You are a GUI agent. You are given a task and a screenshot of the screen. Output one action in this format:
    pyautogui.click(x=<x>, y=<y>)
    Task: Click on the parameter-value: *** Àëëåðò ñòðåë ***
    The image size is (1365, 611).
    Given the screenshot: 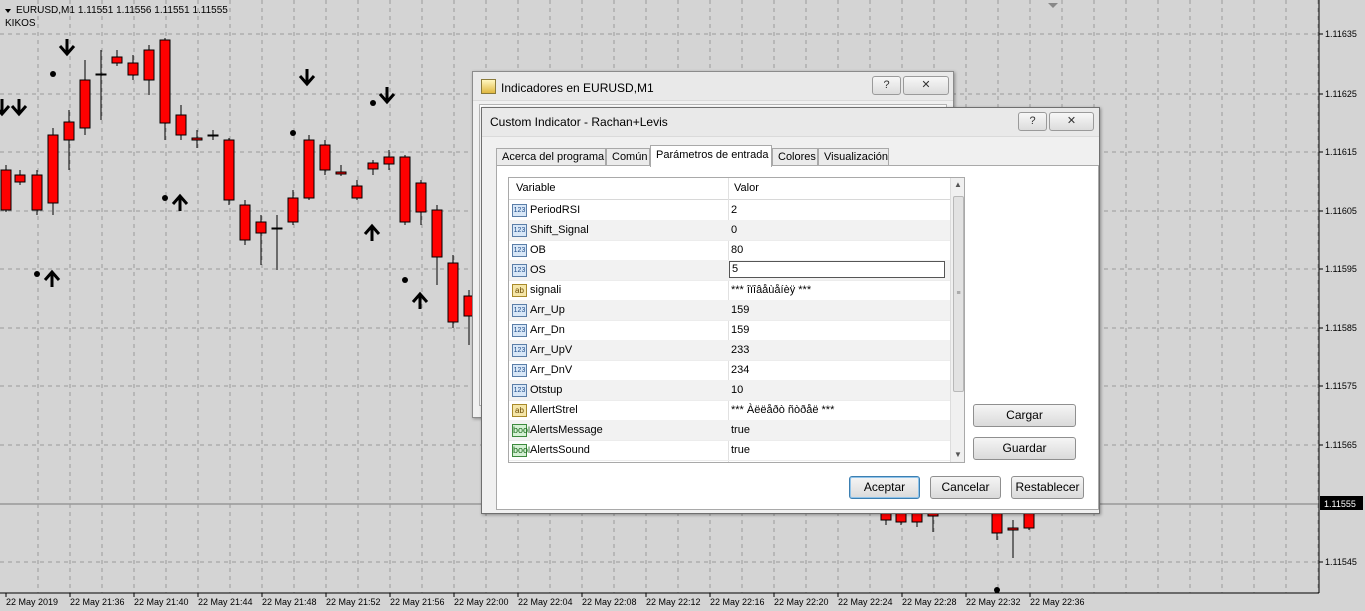 What is the action you would take?
    pyautogui.click(x=782, y=410)
    